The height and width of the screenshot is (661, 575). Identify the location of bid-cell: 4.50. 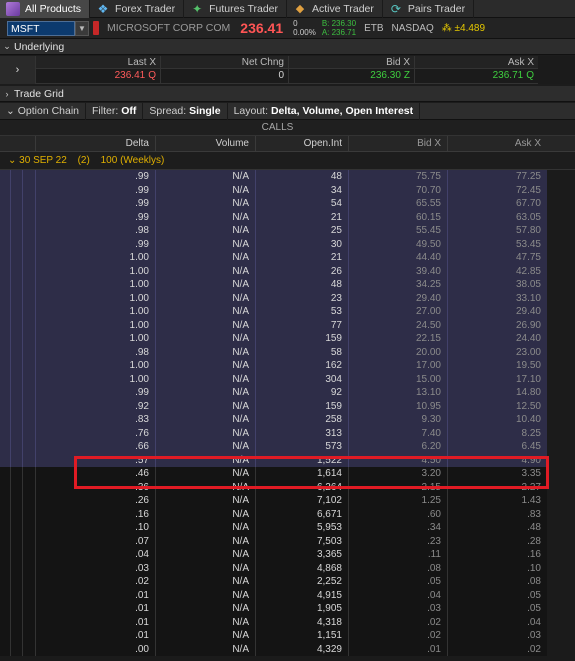
(397, 460).